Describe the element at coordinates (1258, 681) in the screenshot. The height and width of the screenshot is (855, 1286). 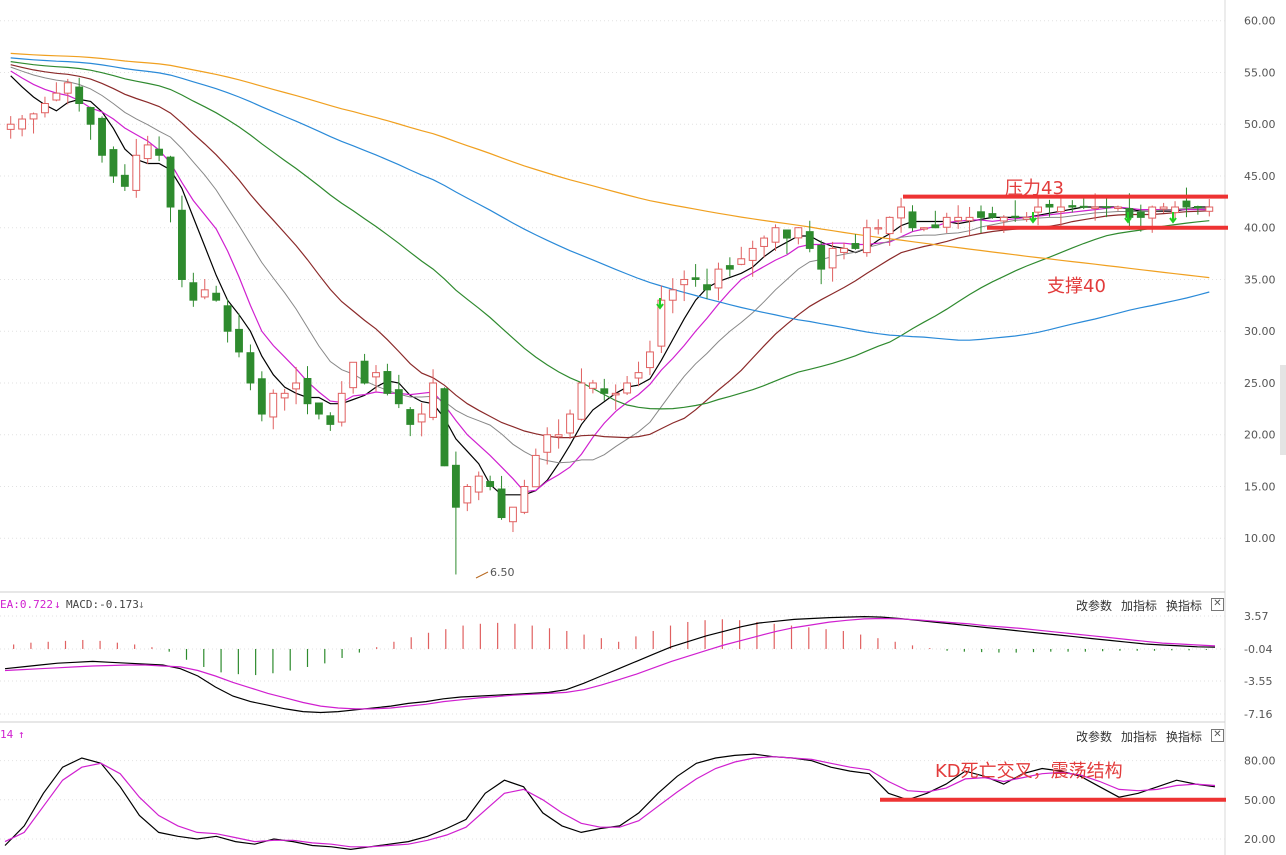
I see `macd-tick-label: -3.55` at that location.